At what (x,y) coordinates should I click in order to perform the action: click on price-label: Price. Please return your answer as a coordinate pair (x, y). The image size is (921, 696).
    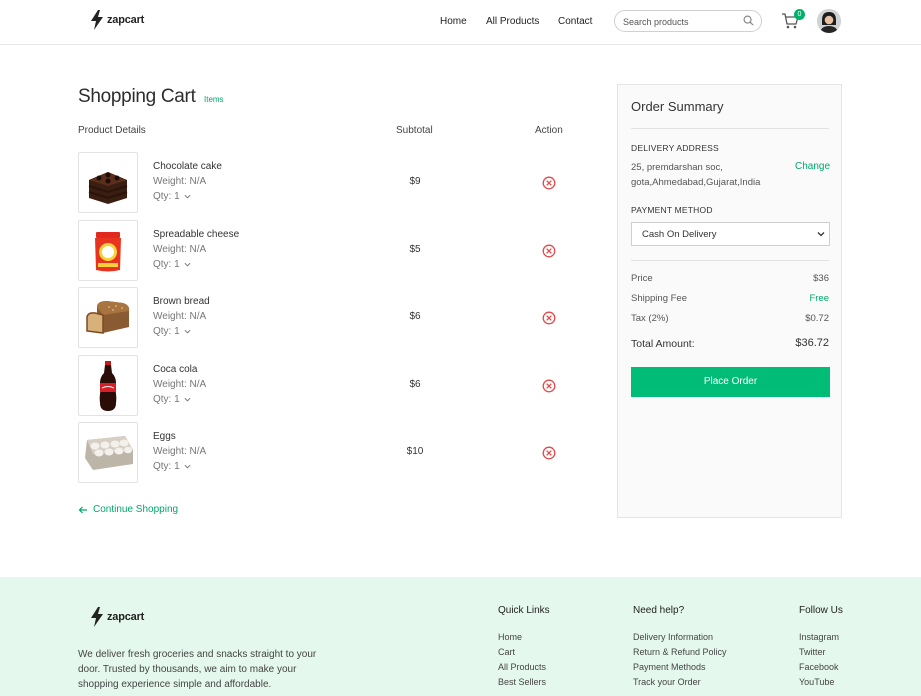
    Looking at the image, I should click on (642, 278).